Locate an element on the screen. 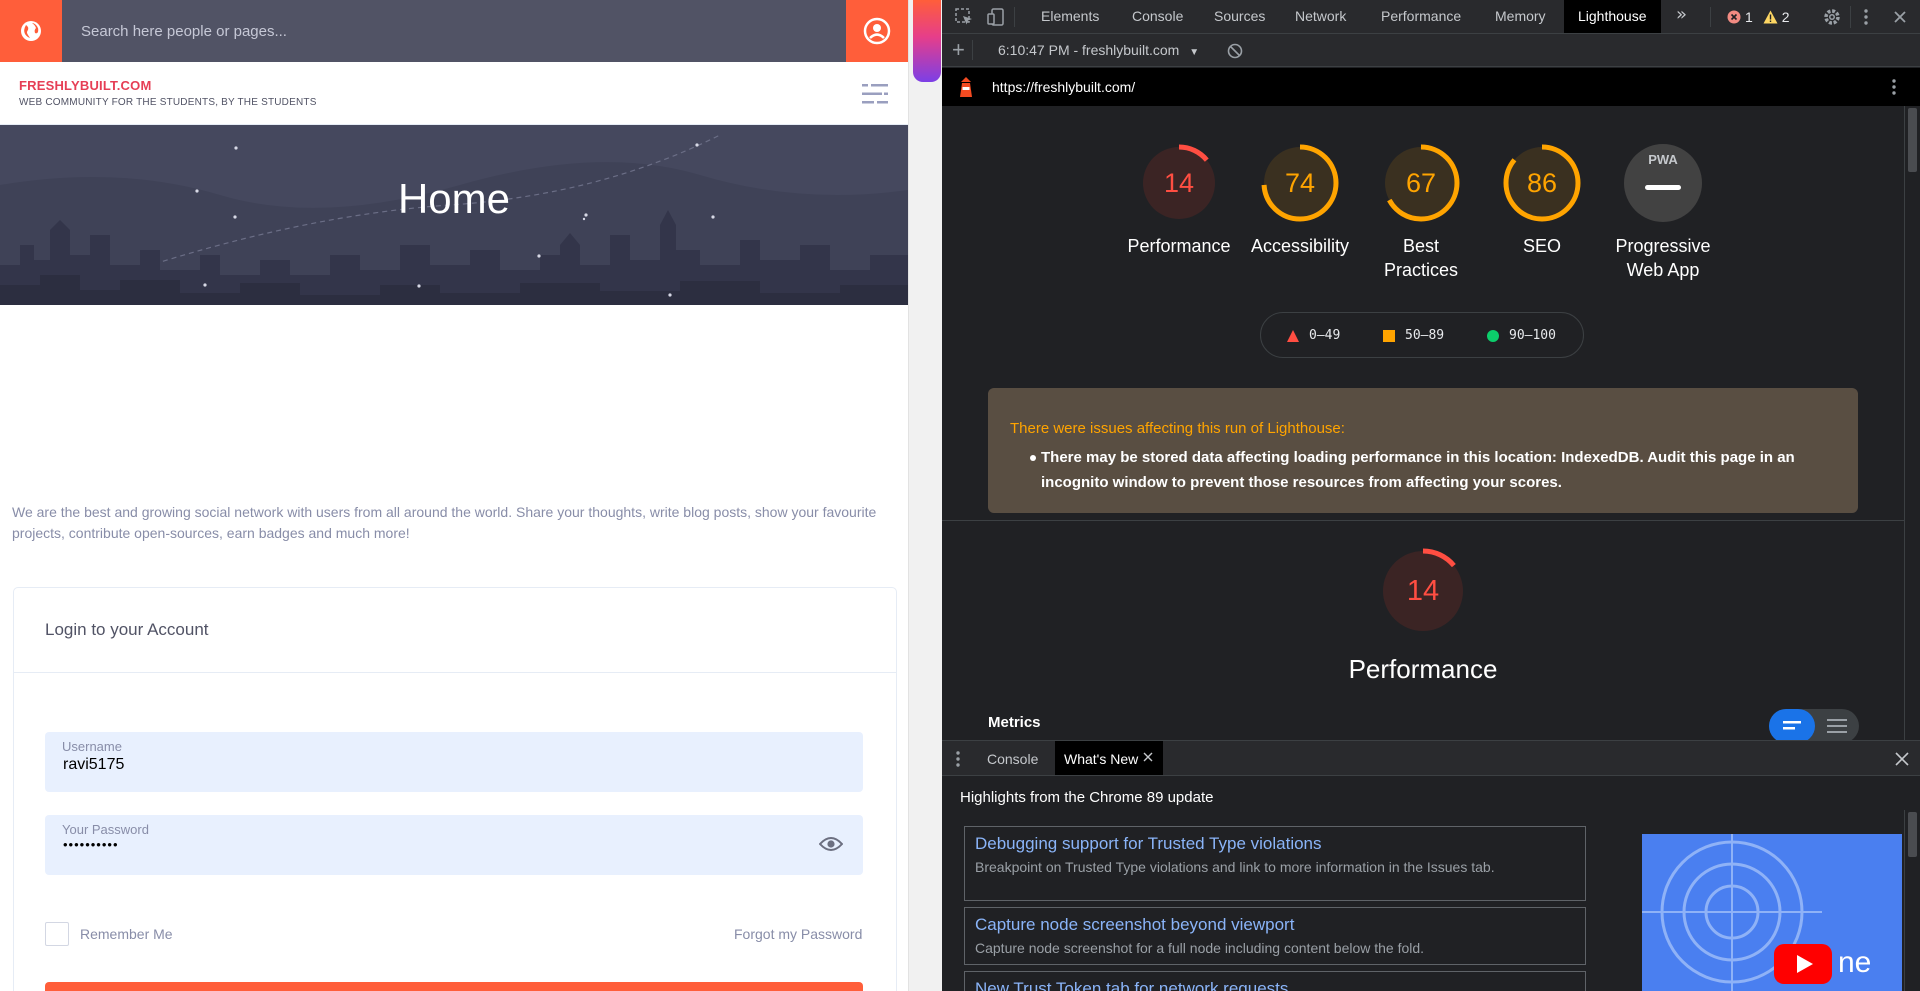 Image resolution: width=1920 pixels, height=991 pixels. drawer-tab-whats-new: What's New is located at coordinates (1109, 758).